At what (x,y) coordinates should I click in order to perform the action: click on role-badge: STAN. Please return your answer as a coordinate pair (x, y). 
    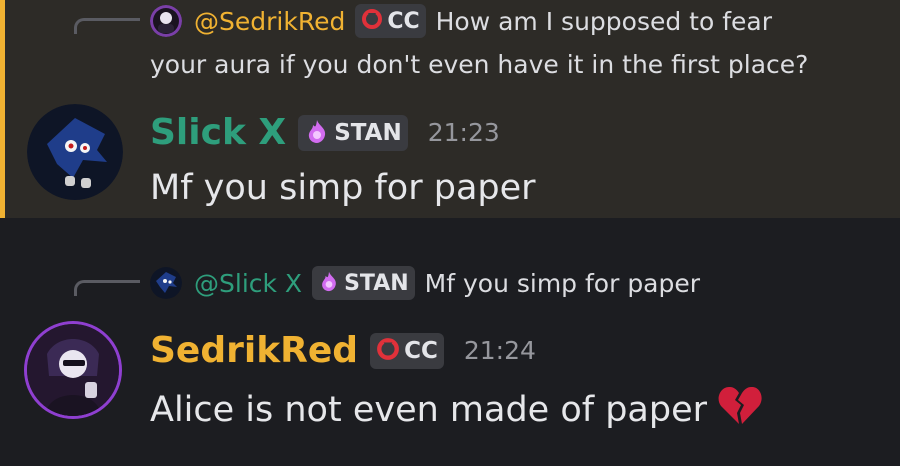
    Looking at the image, I should click on (353, 132).